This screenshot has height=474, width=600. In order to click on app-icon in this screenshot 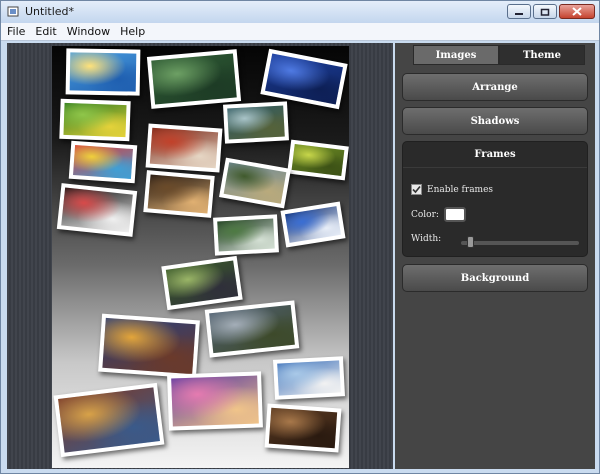, I will do `click(13, 11)`.